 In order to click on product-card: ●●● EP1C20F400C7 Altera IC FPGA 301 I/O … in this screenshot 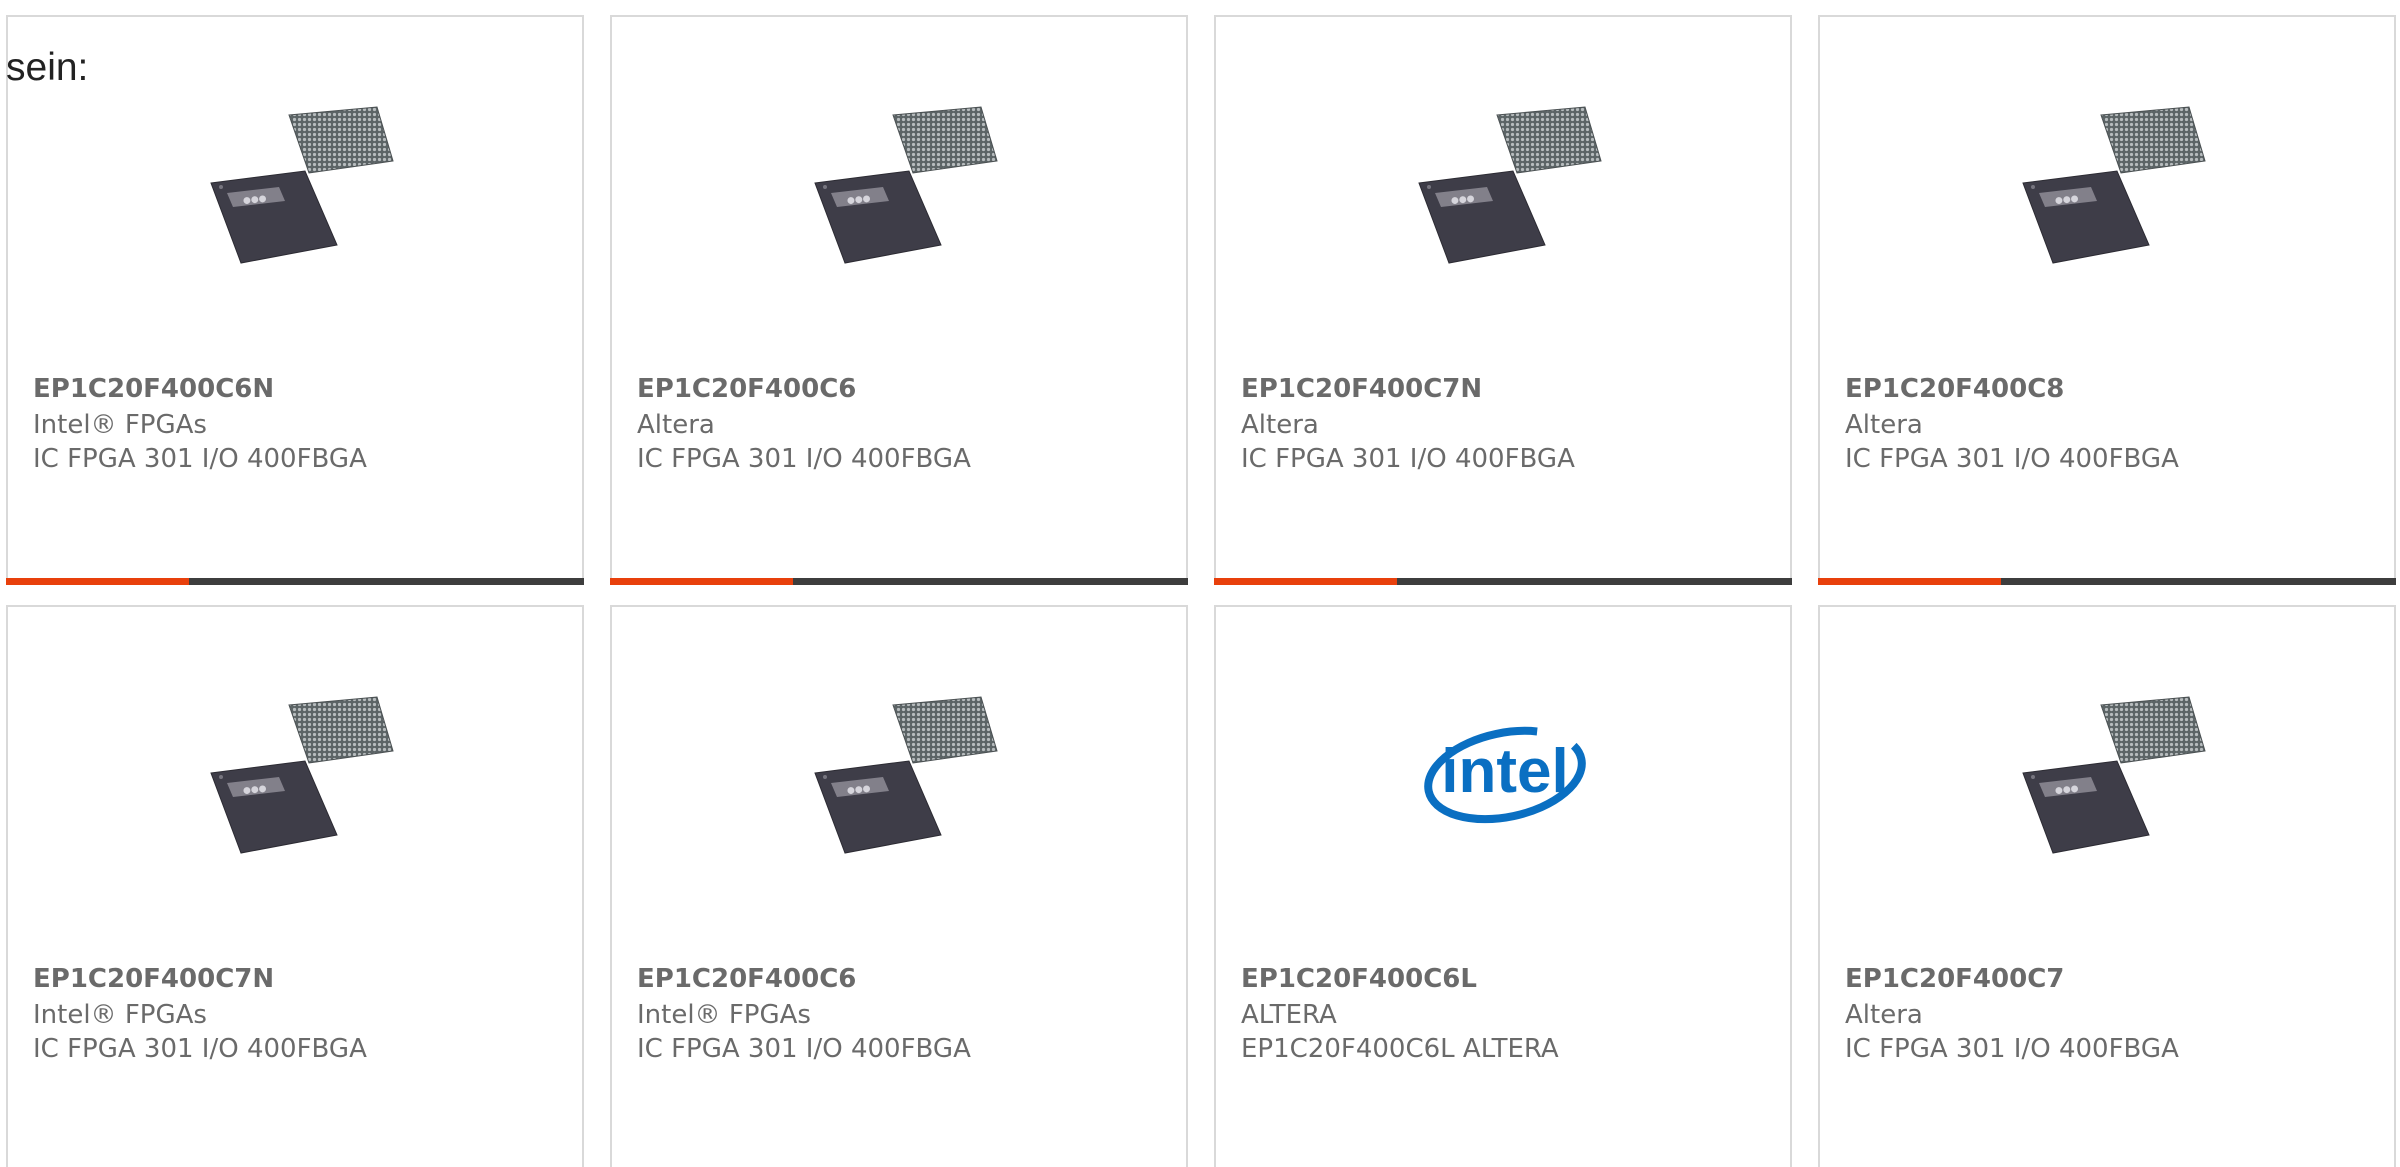, I will do `click(2107, 886)`.